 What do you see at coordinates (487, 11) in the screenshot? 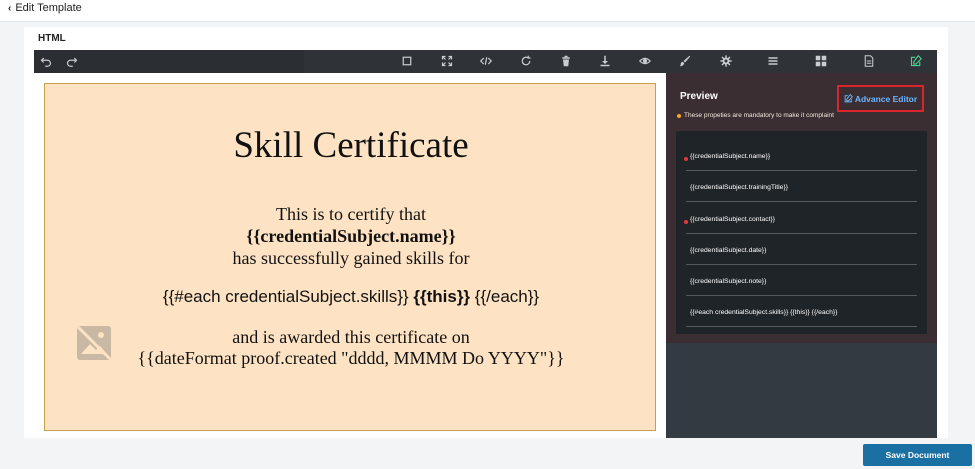
I see `top-bar: ‹ Edit Template` at bounding box center [487, 11].